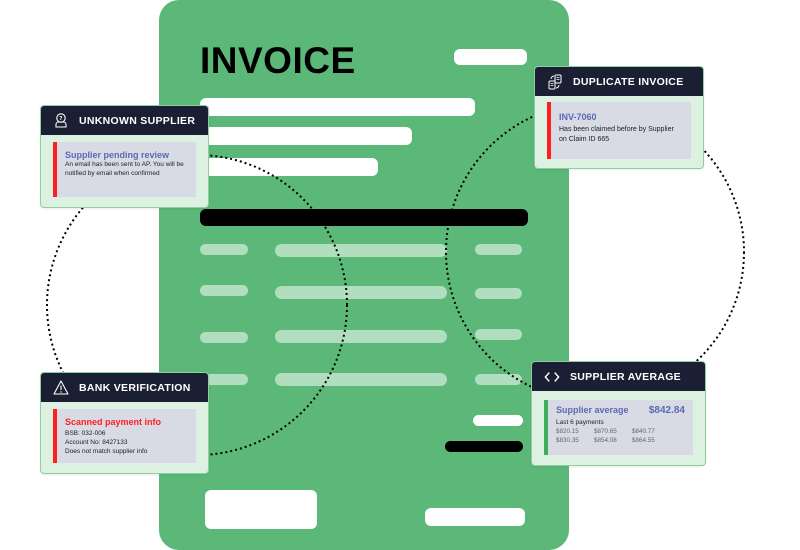  What do you see at coordinates (567, 440) in the screenshot?
I see `payment-amount: $830.35` at bounding box center [567, 440].